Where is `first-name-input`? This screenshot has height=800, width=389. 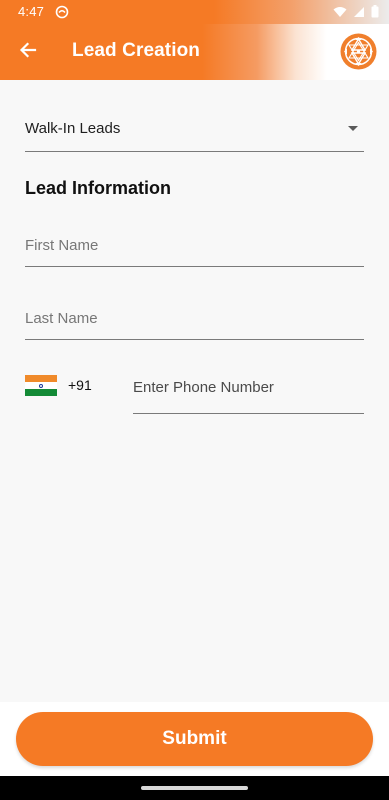 first-name-input is located at coordinates (194, 244).